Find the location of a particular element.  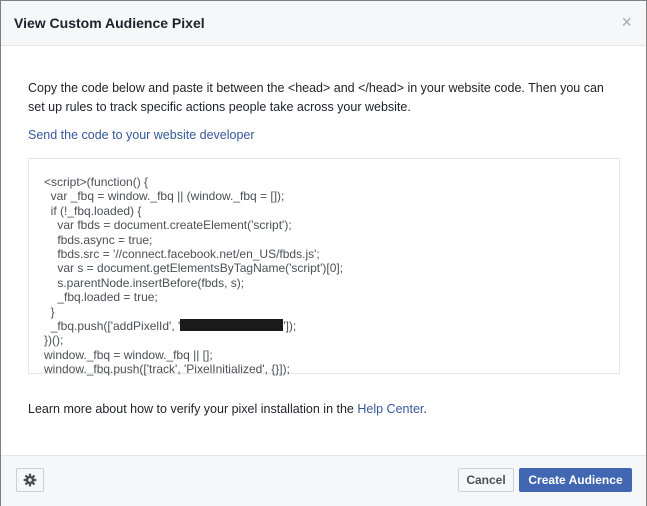

help-center-link: Help Center is located at coordinates (390, 409).